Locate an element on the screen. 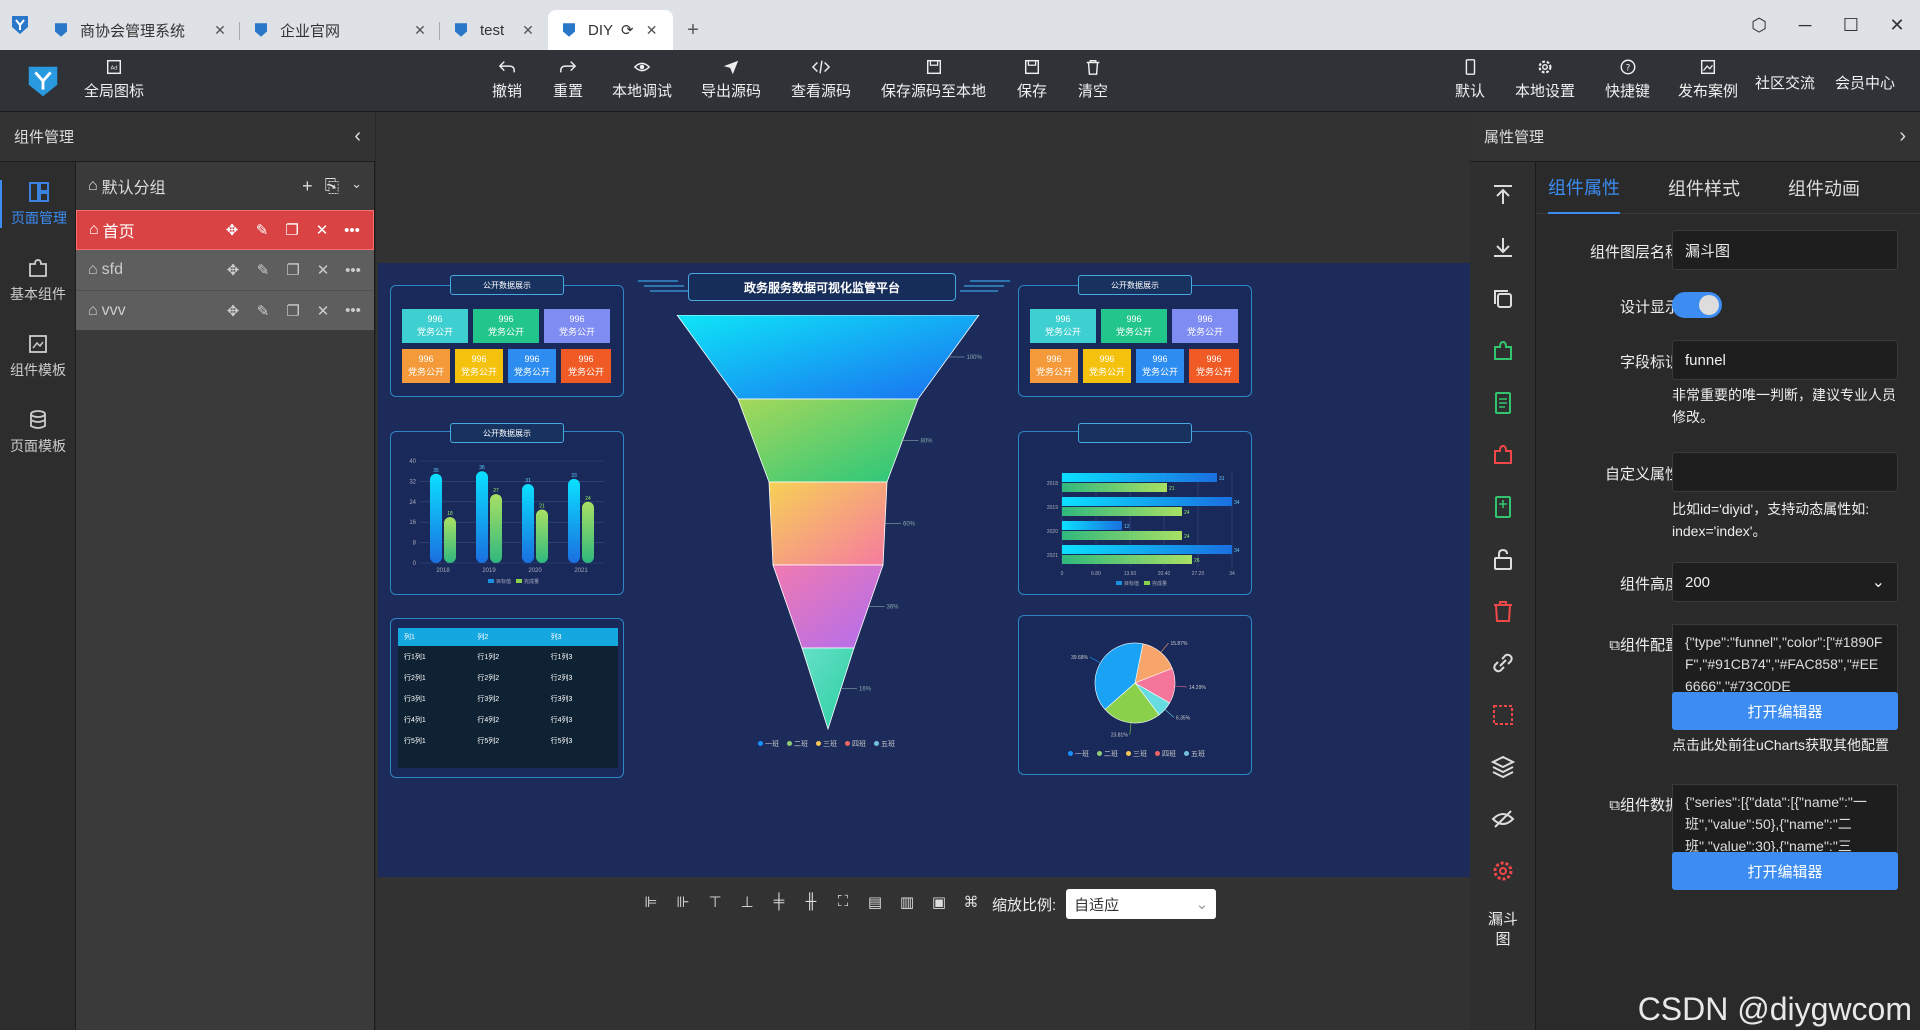 This screenshot has height=1030, width=1920. collapse-left-icon: ‹ is located at coordinates (357, 136).